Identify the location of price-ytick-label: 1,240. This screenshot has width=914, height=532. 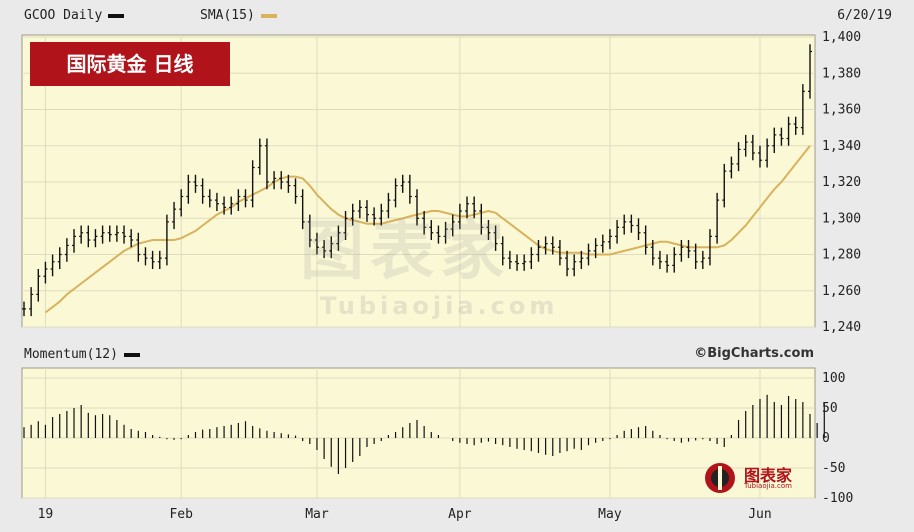
(841, 327).